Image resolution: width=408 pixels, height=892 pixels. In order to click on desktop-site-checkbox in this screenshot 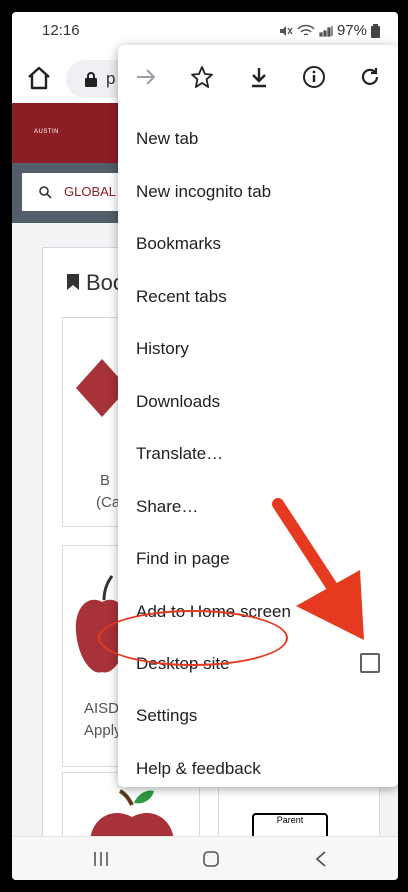, I will do `click(370, 663)`.